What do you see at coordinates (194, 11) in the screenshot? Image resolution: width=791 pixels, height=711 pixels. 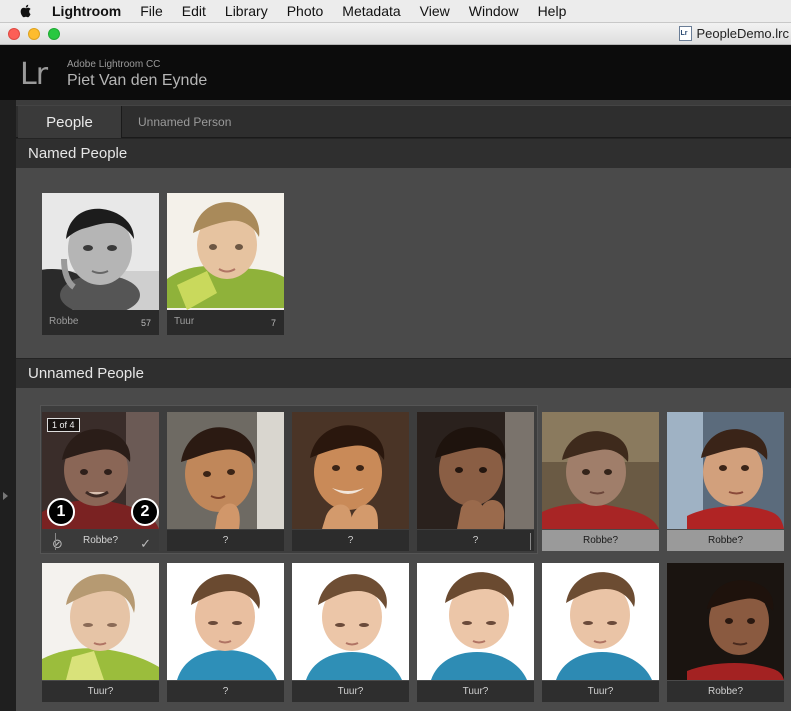 I see `menu-edit: Edit` at bounding box center [194, 11].